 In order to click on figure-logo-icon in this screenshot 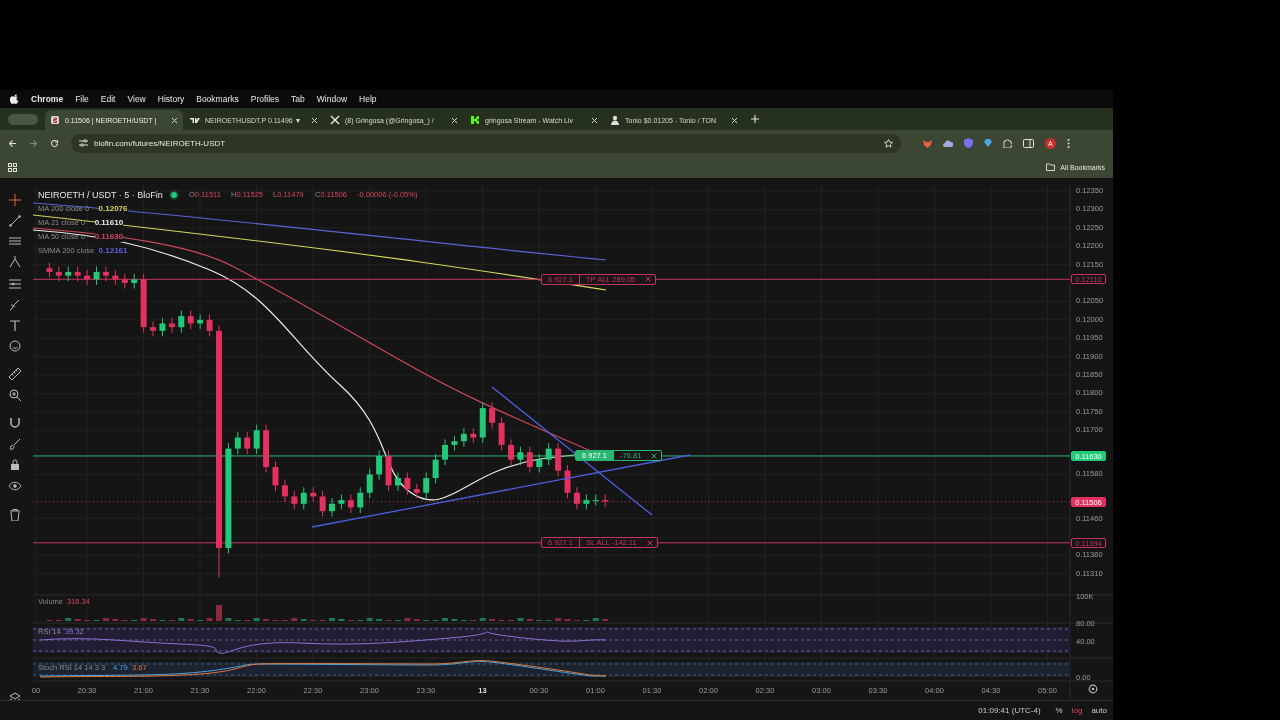, I will do `click(615, 120)`.